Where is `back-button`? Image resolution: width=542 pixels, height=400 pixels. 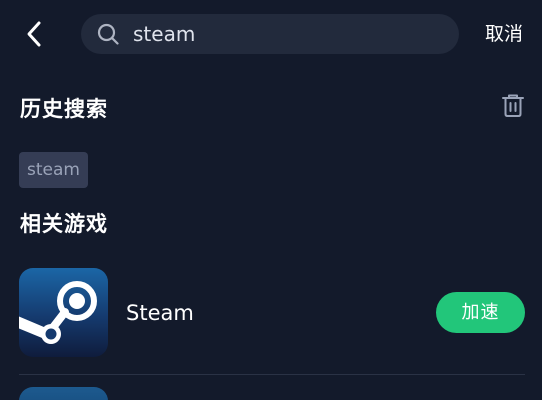 back-button is located at coordinates (34, 34).